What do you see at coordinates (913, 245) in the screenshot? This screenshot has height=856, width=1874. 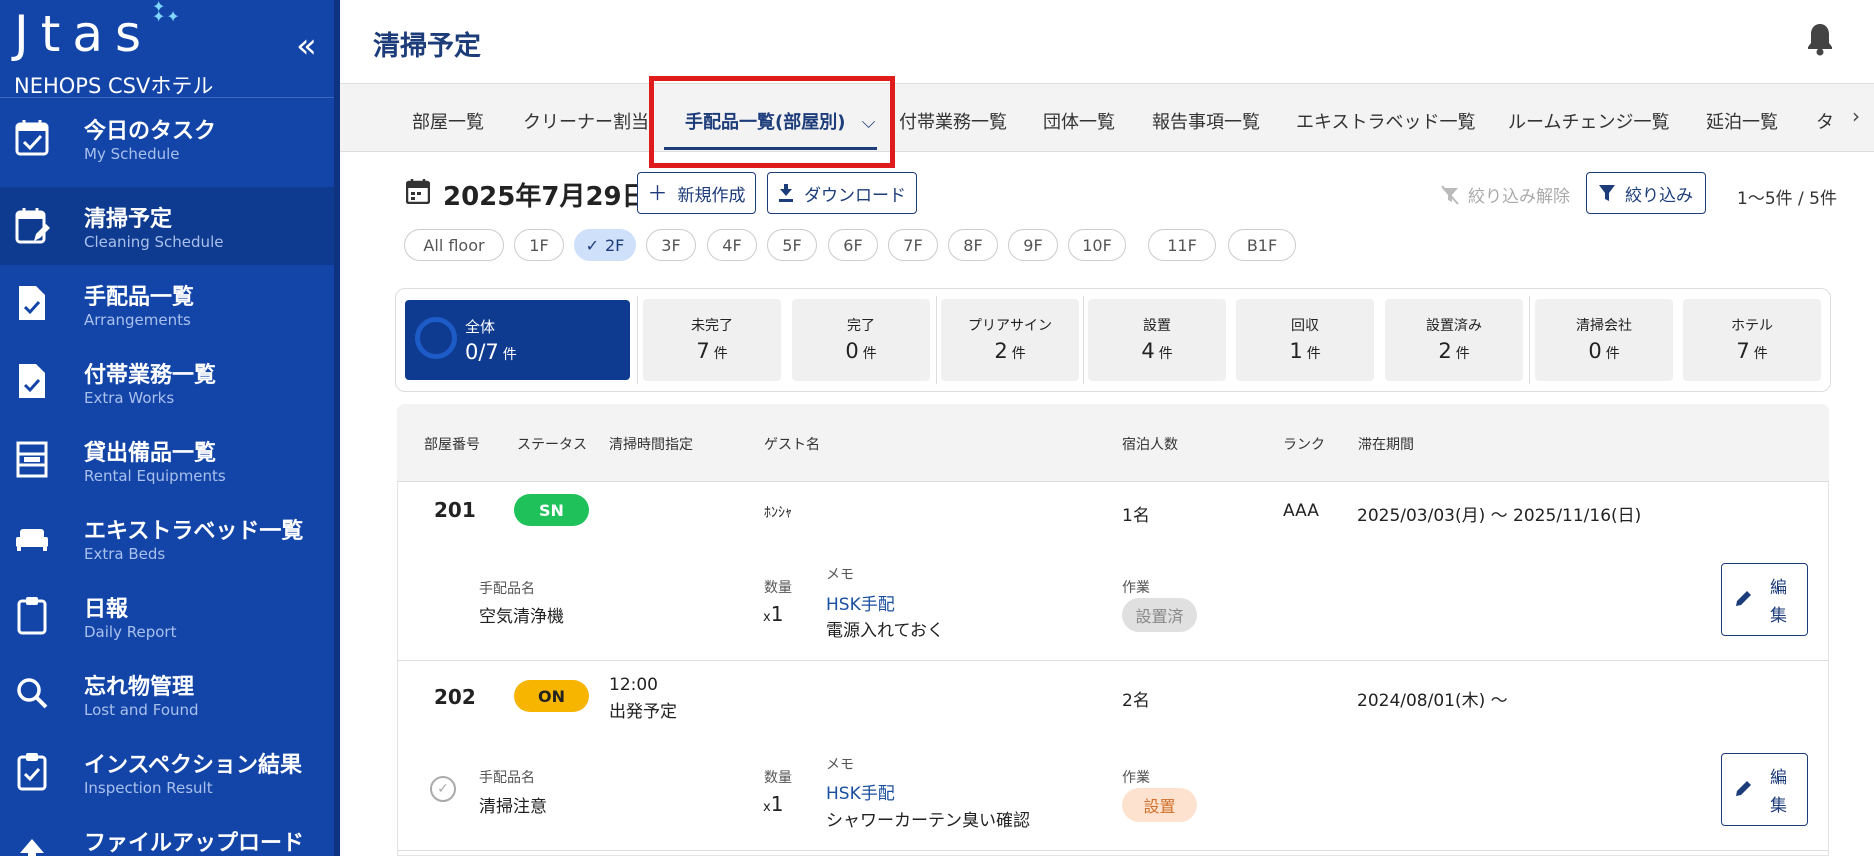 I see `floor-chip-7f: 7F` at bounding box center [913, 245].